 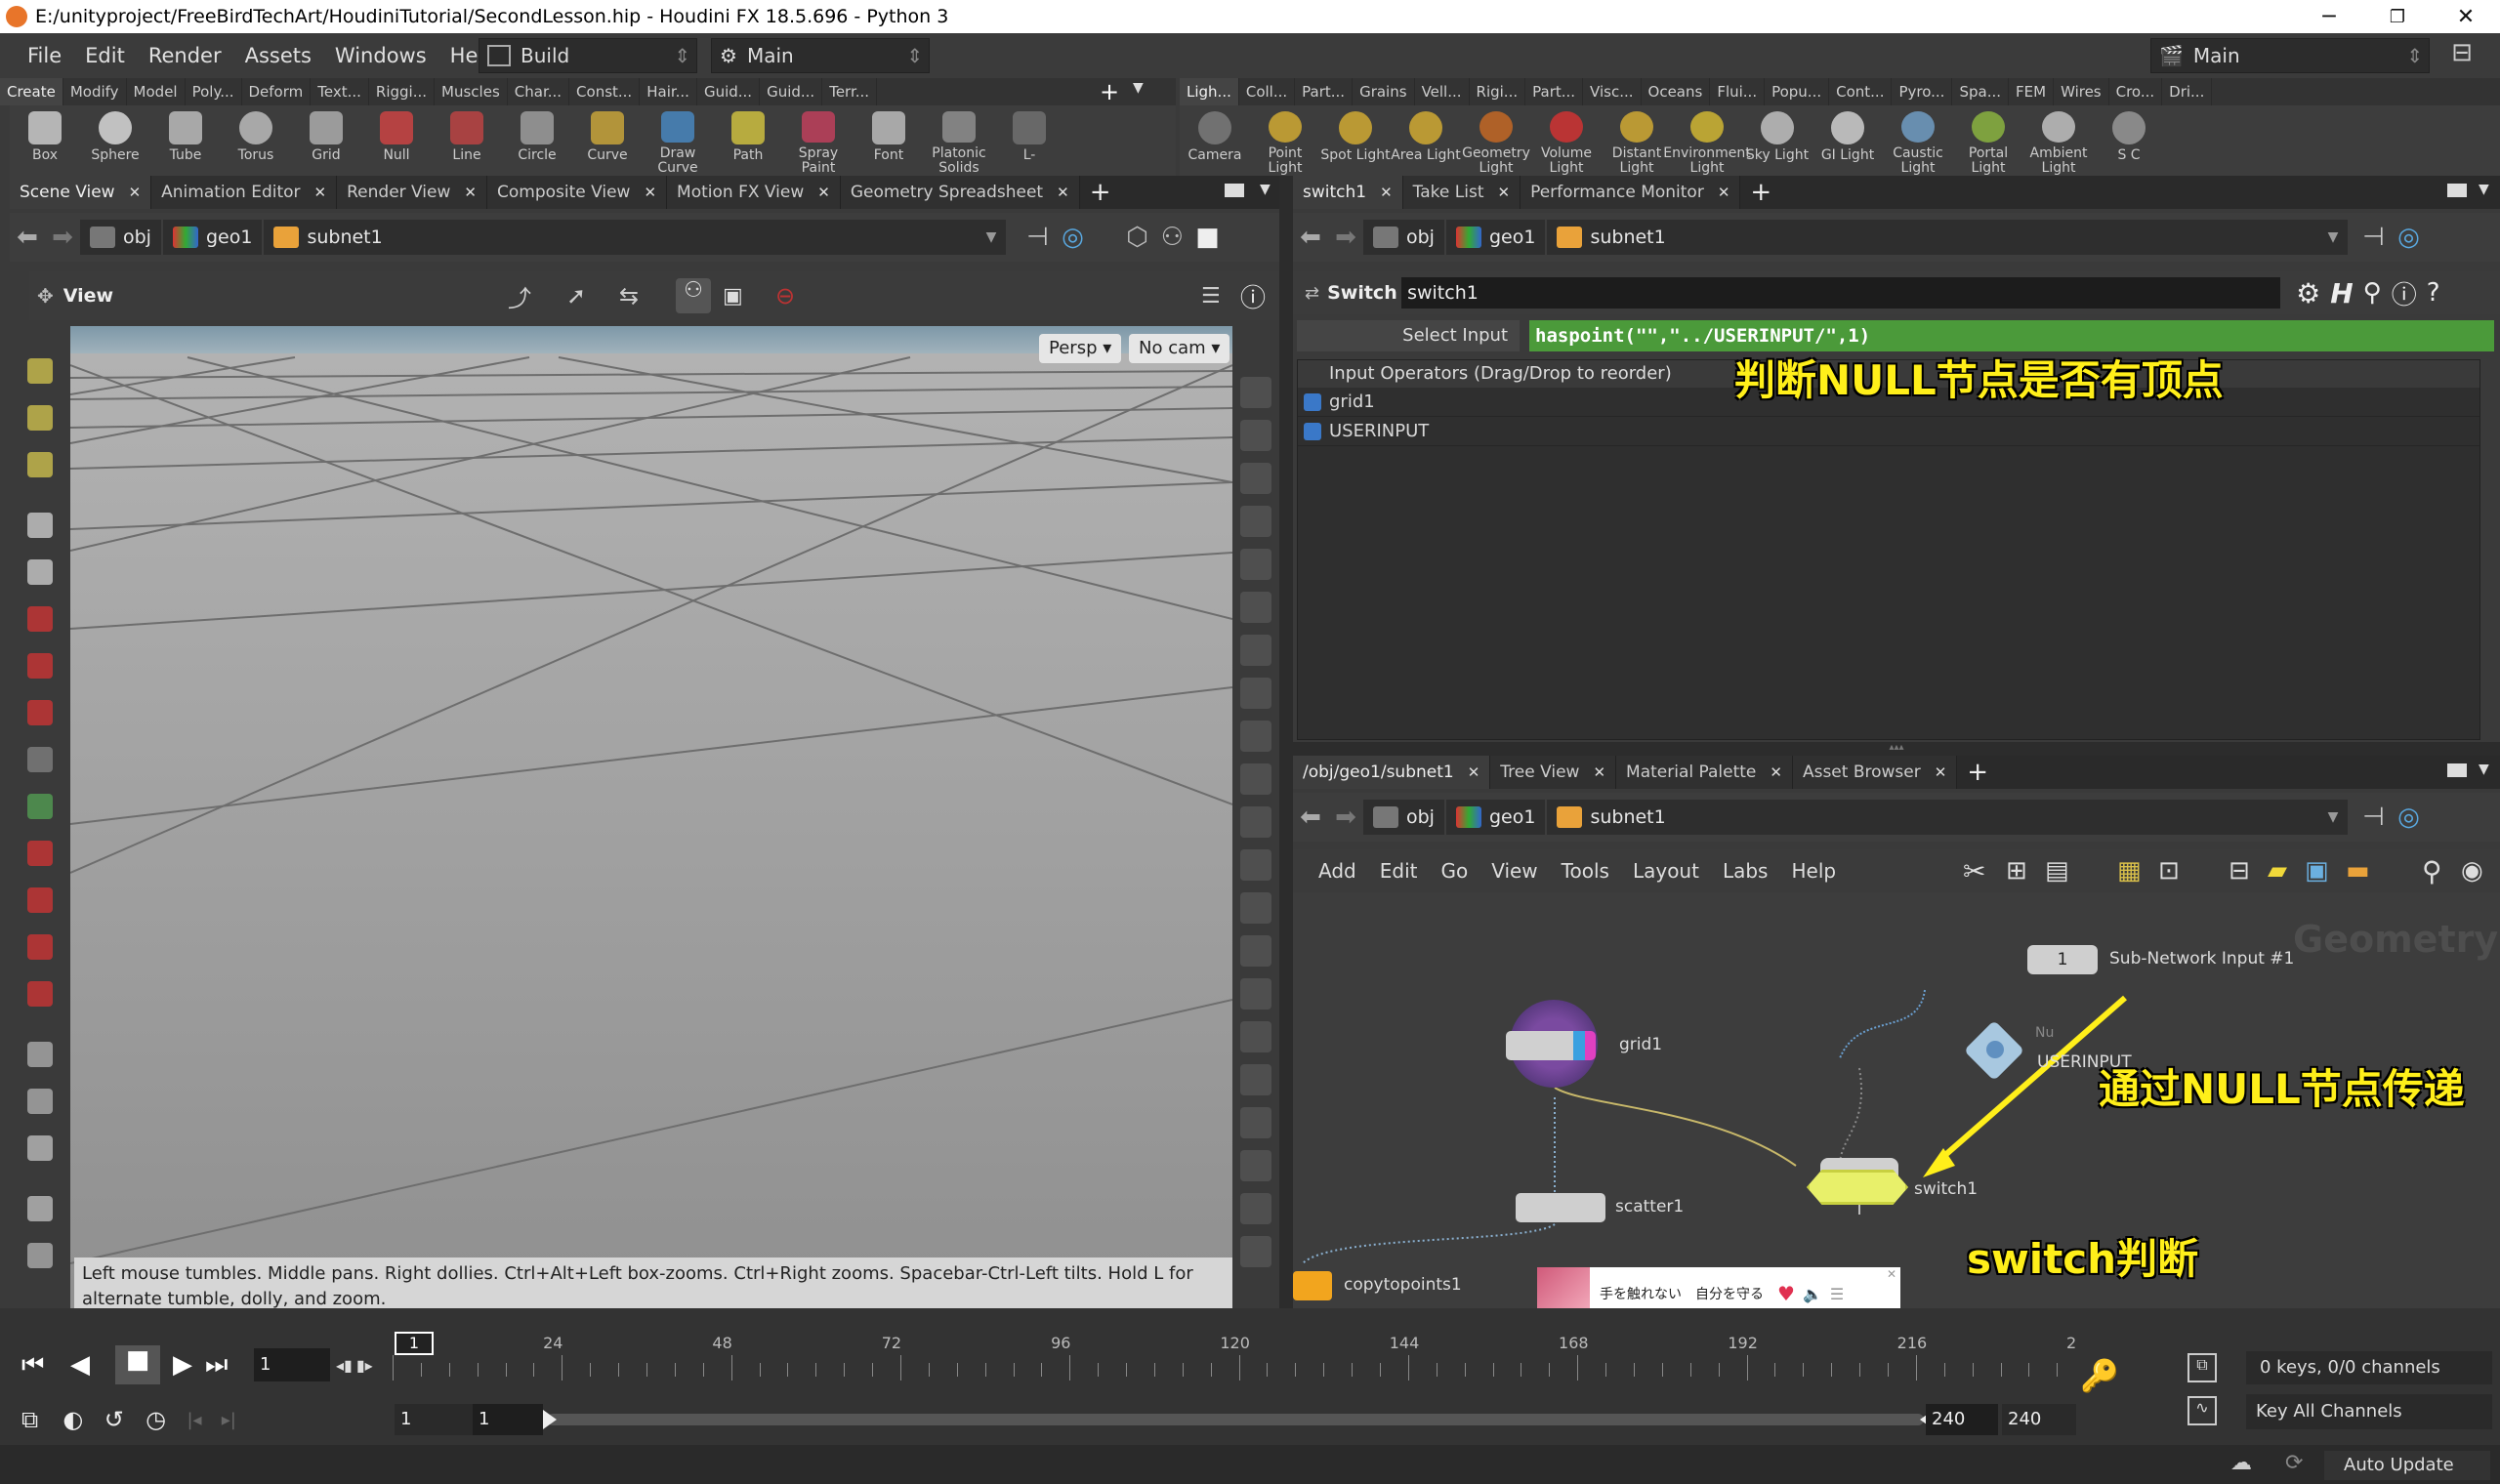 I want to click on corner-icon, so click(x=1255, y=1166).